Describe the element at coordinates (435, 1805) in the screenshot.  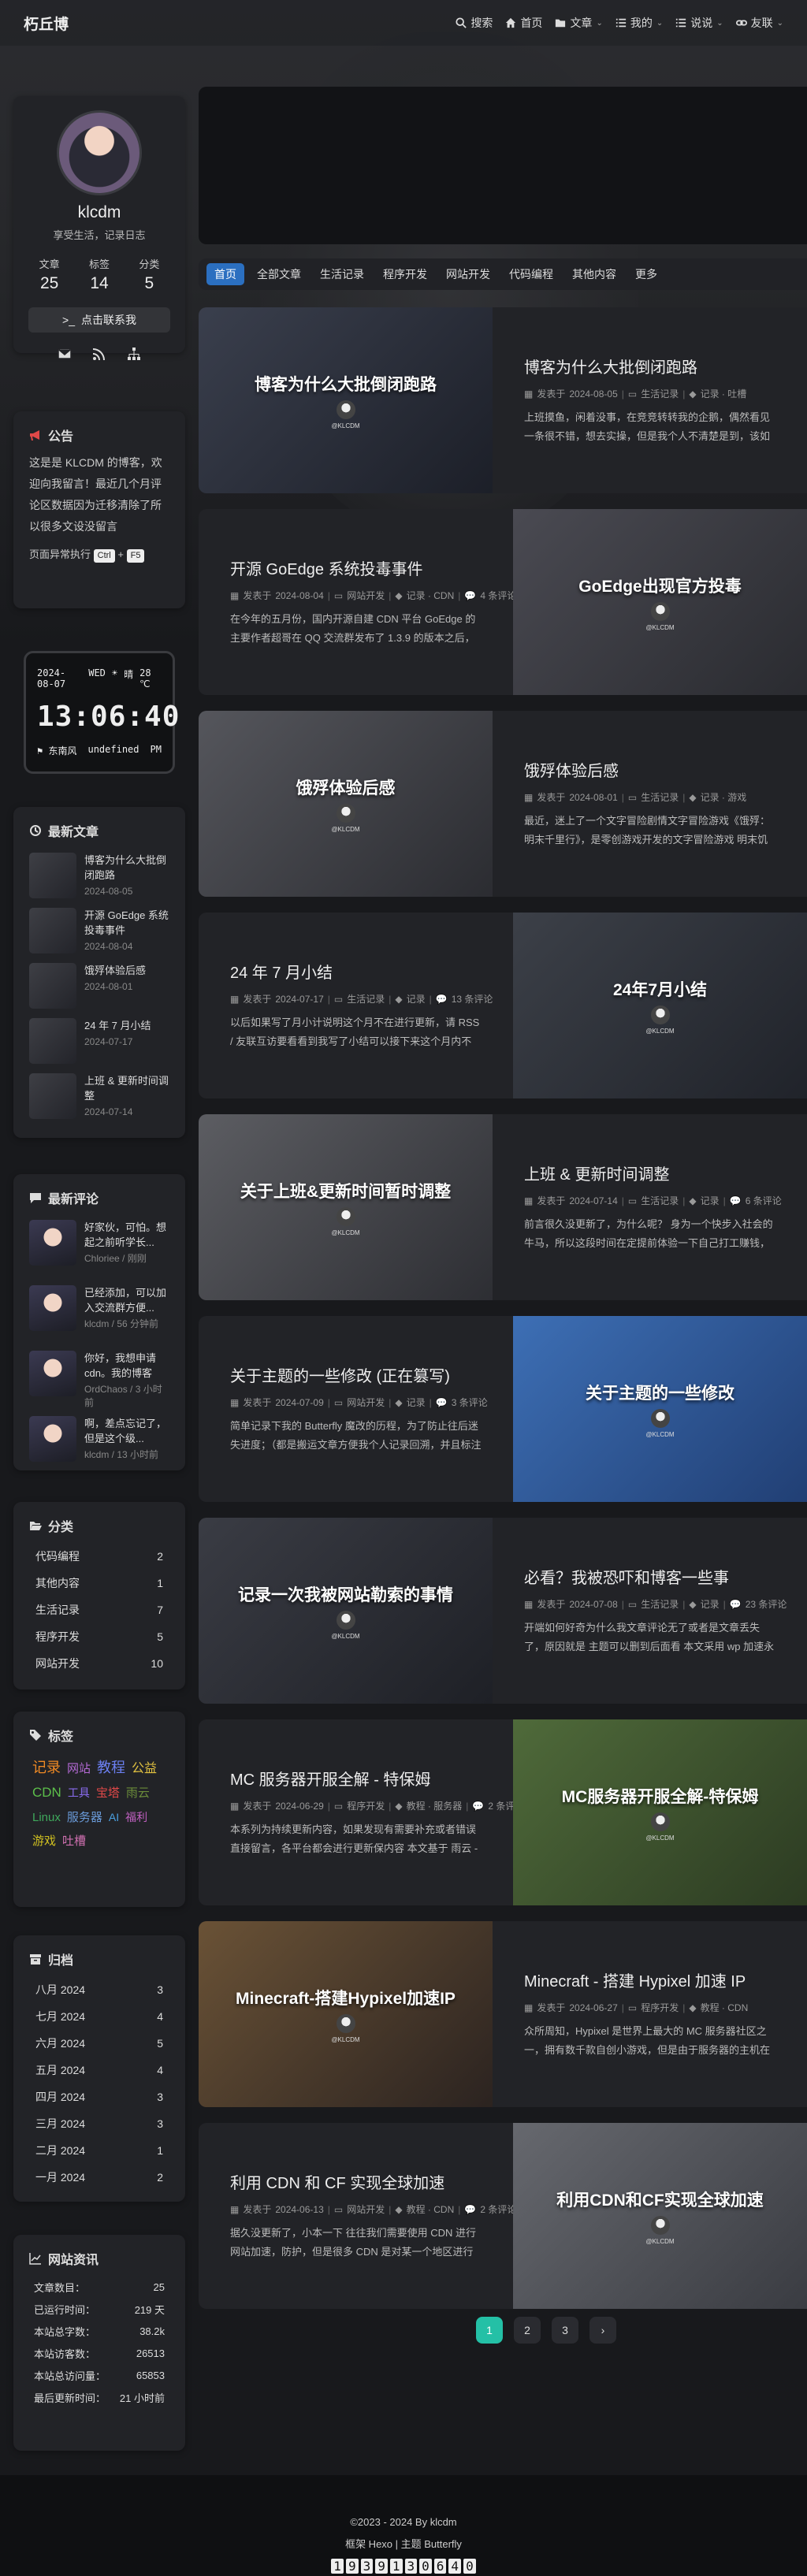
I see `post-tags: 教程 · 服务器` at that location.